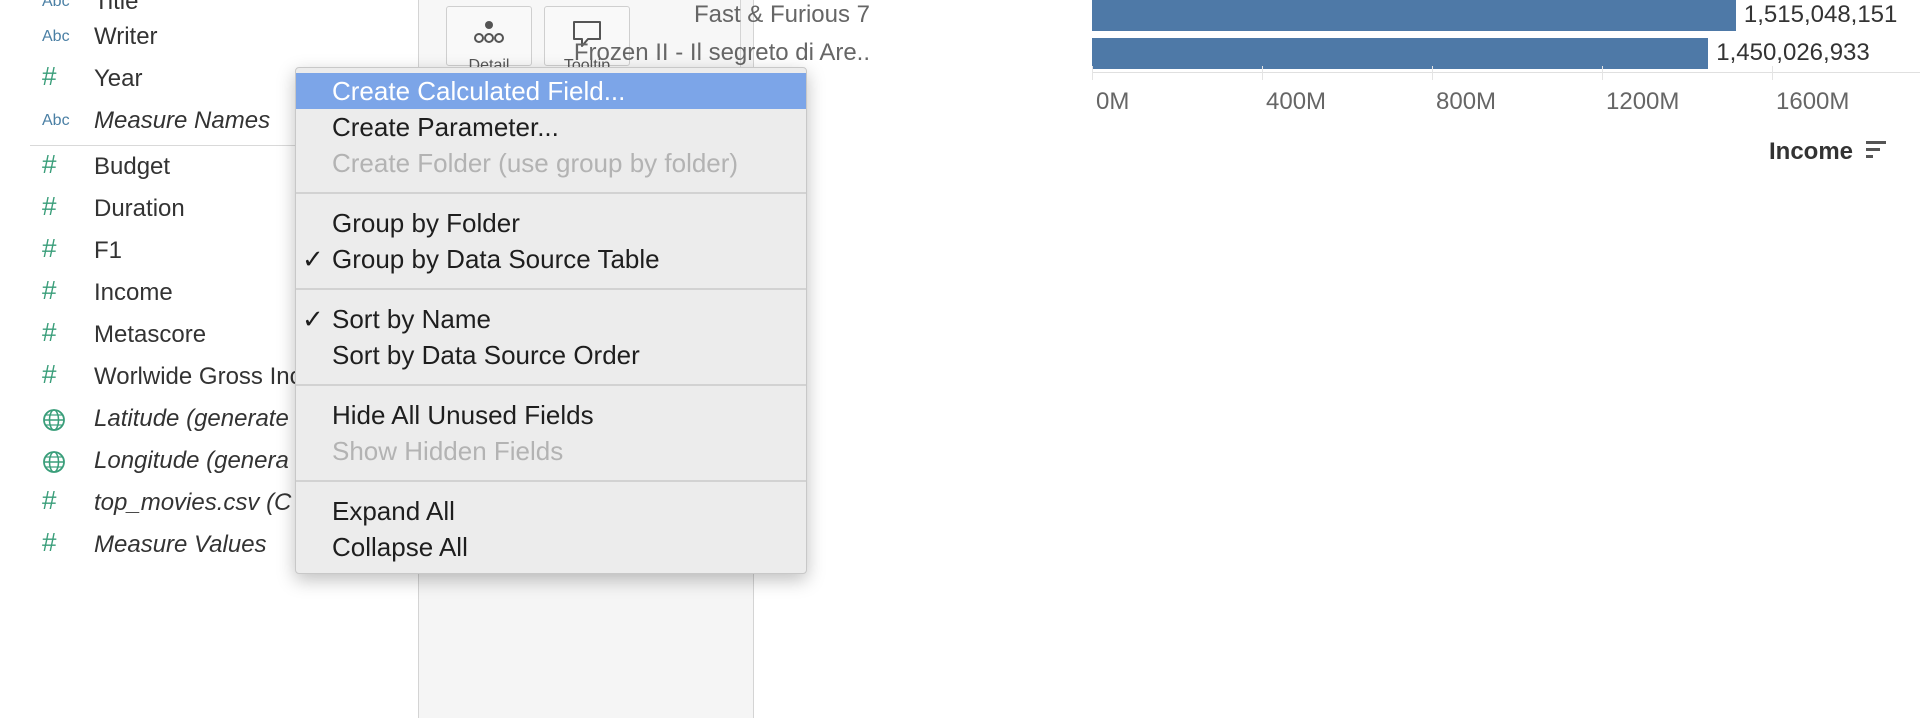 The width and height of the screenshot is (1920, 718). What do you see at coordinates (198, 376) in the screenshot?
I see `field-label: Worlwide Gross Inc` at bounding box center [198, 376].